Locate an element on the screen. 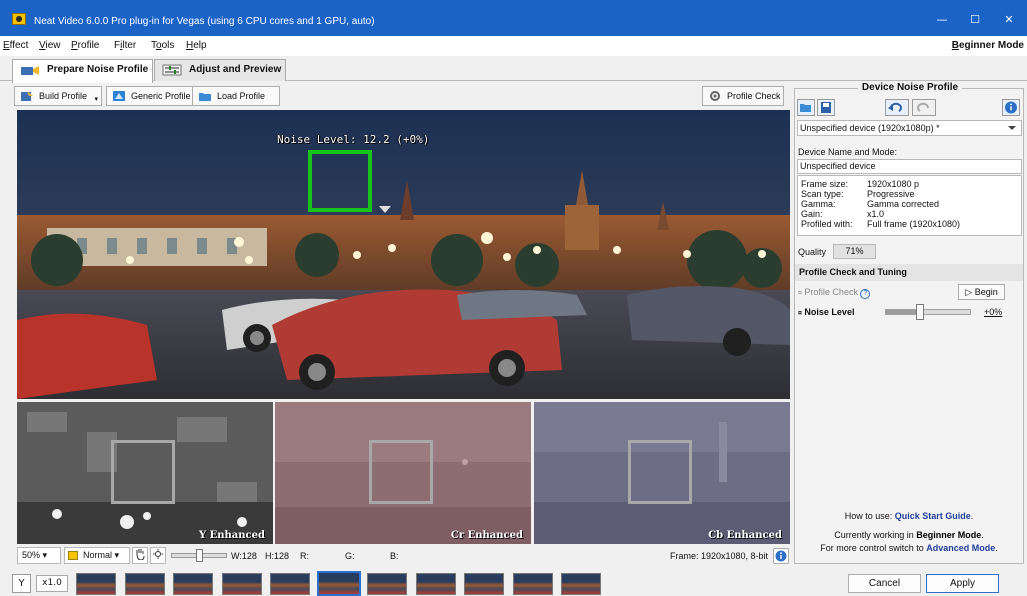  blend-mode-select: Normal ▾ is located at coordinates (97, 555).